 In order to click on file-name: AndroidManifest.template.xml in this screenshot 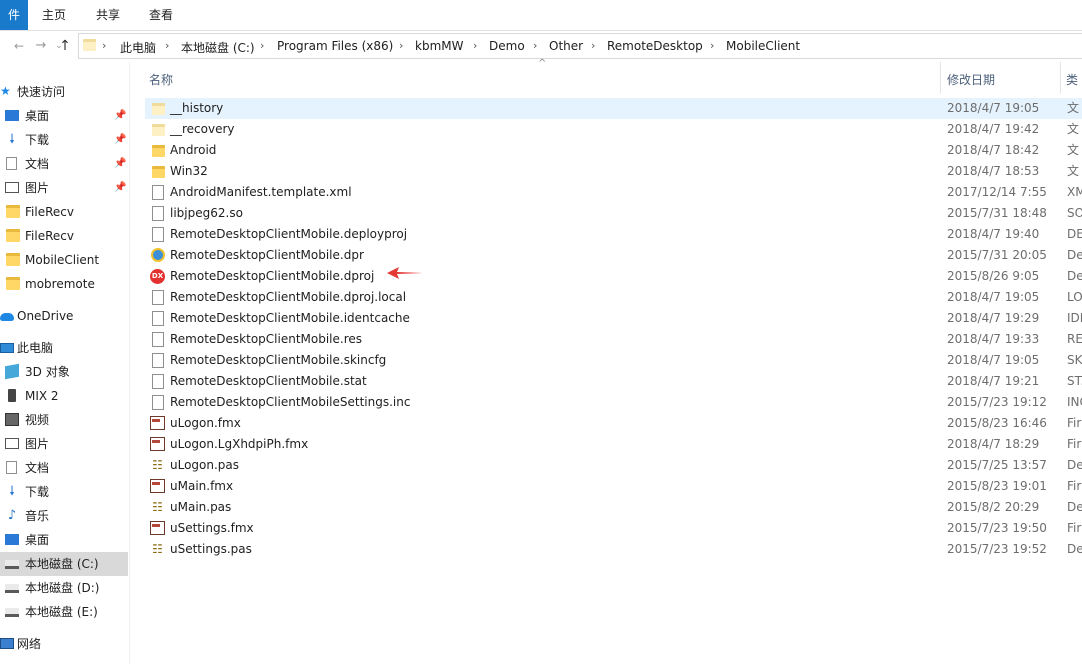, I will do `click(261, 192)`.